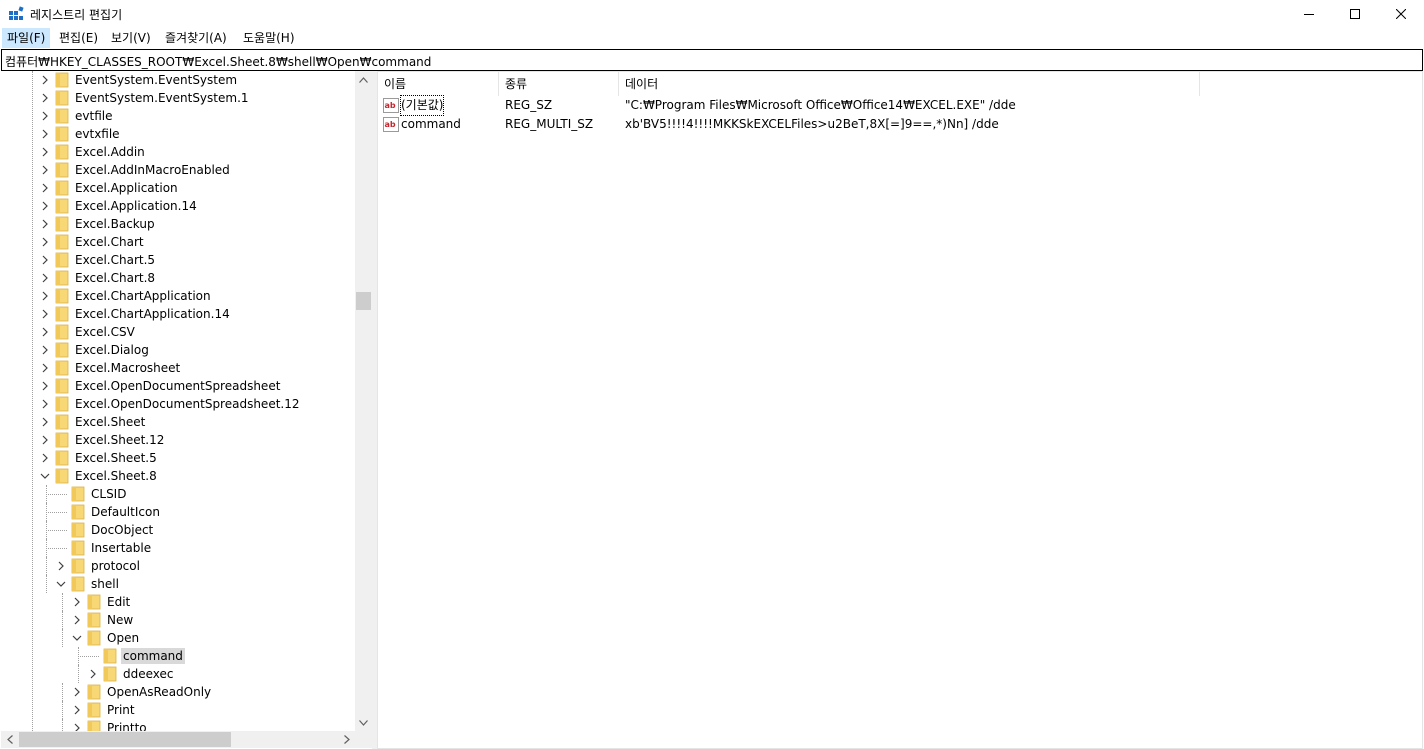 The height and width of the screenshot is (749, 1424). Describe the element at coordinates (112, 350) in the screenshot. I see `tree-item-label: Excel.Dialog` at that location.